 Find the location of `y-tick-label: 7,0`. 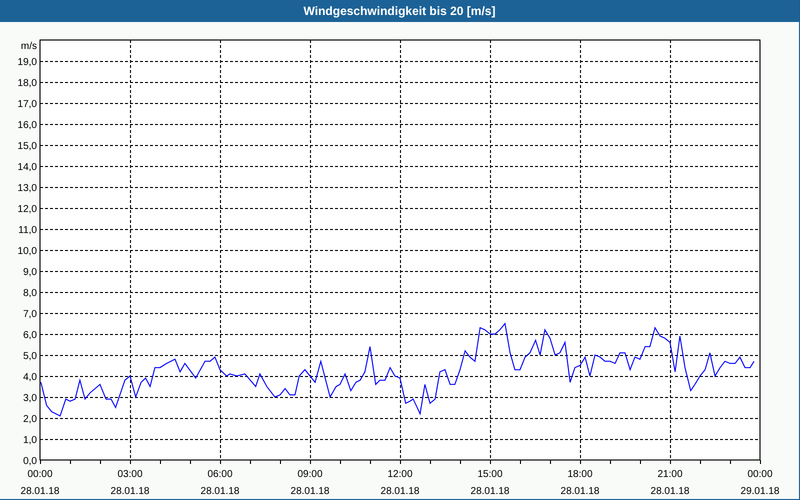

y-tick-label: 7,0 is located at coordinates (30, 314).